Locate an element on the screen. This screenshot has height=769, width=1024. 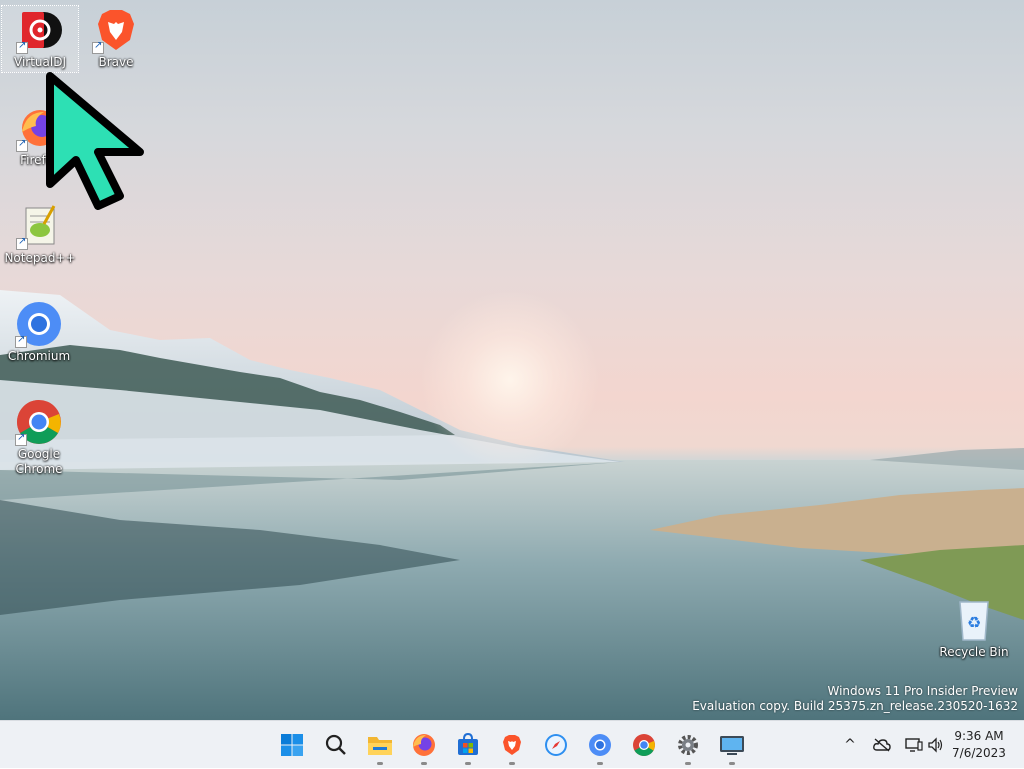
network-icon is located at coordinates (914, 745).